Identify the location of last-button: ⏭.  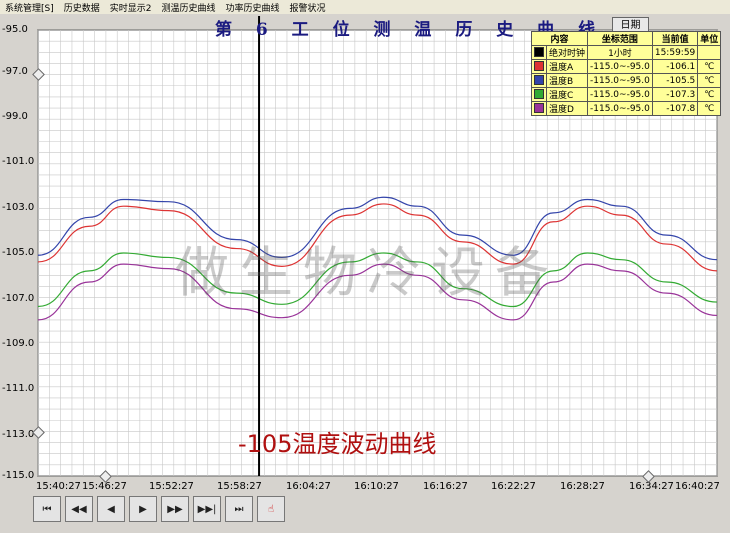
(239, 509).